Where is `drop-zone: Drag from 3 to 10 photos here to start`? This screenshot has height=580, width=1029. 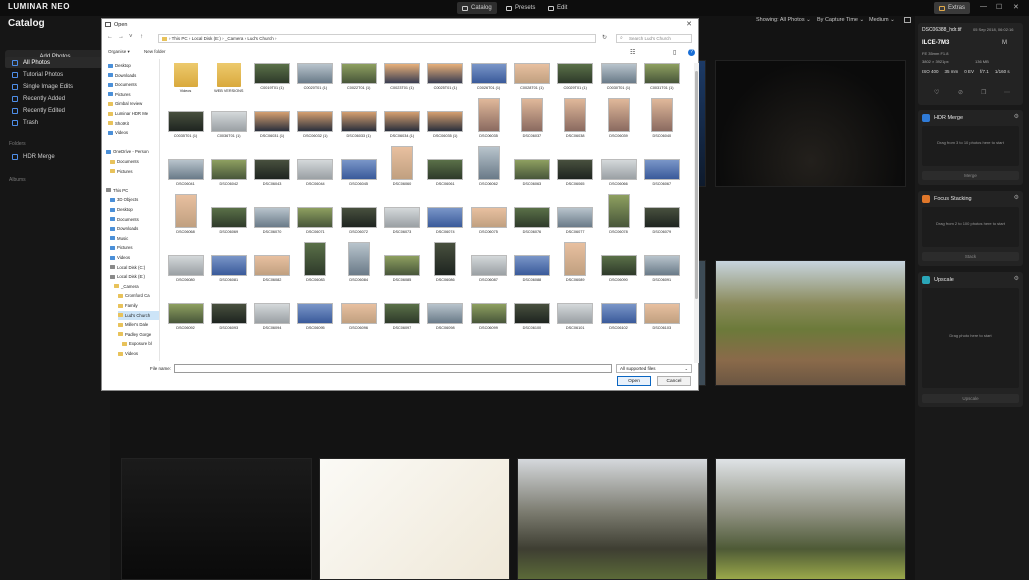 drop-zone: Drag from 3 to 10 photos here to start is located at coordinates (970, 146).